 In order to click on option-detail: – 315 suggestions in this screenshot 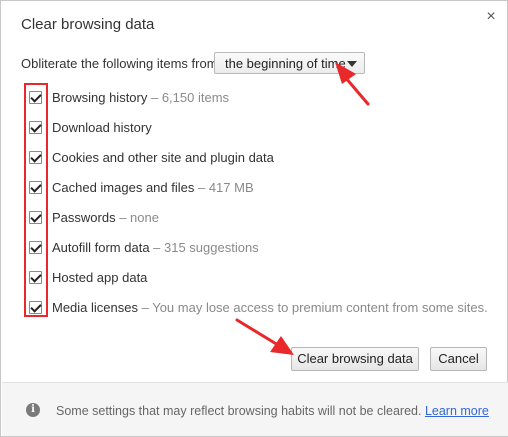, I will do `click(204, 247)`.